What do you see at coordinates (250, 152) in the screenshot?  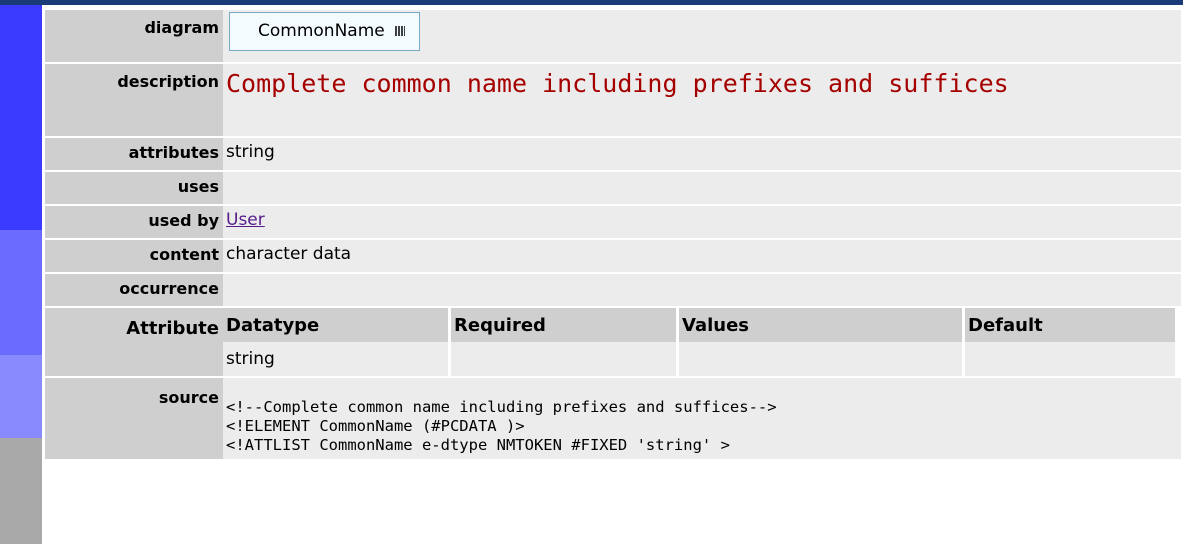 I see `attributes-value: string` at bounding box center [250, 152].